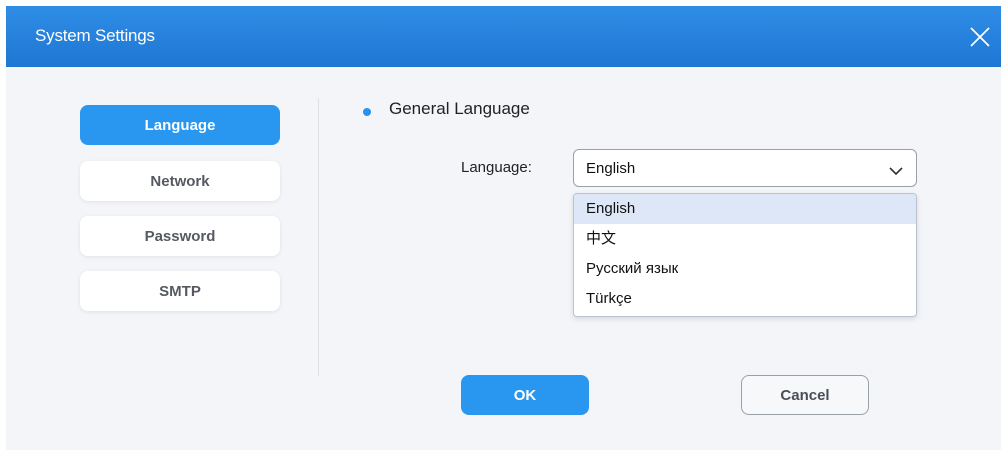  I want to click on vertical-divider, so click(318, 237).